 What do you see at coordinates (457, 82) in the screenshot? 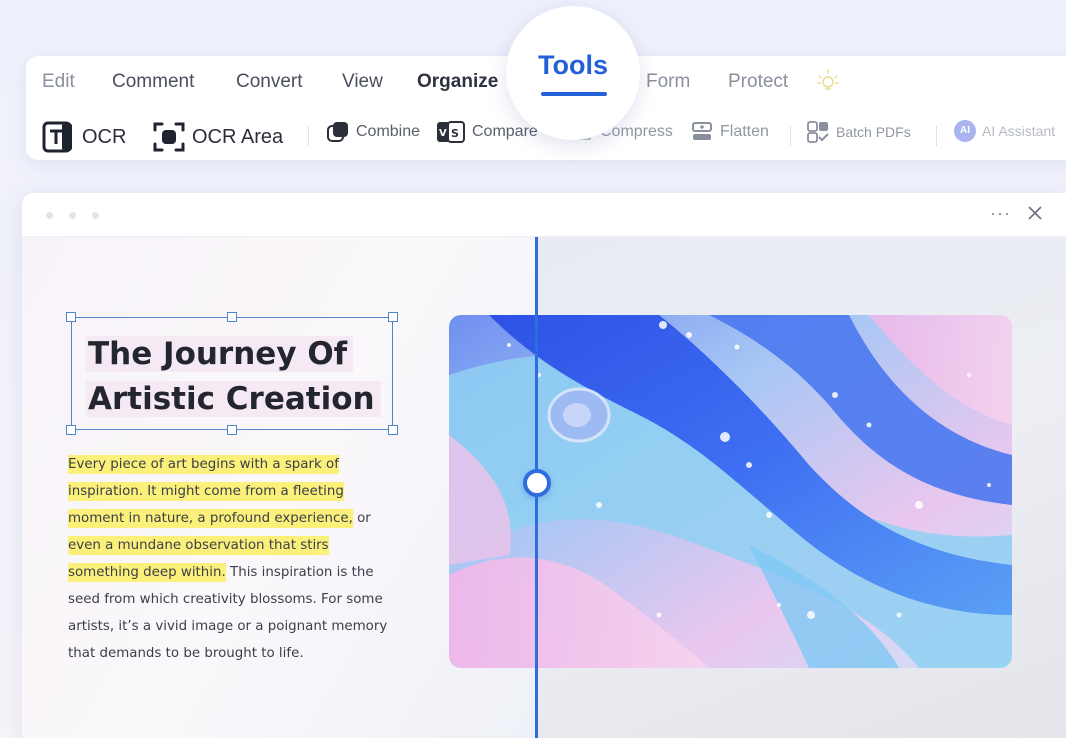
I see `menu-organize: Organize` at bounding box center [457, 82].